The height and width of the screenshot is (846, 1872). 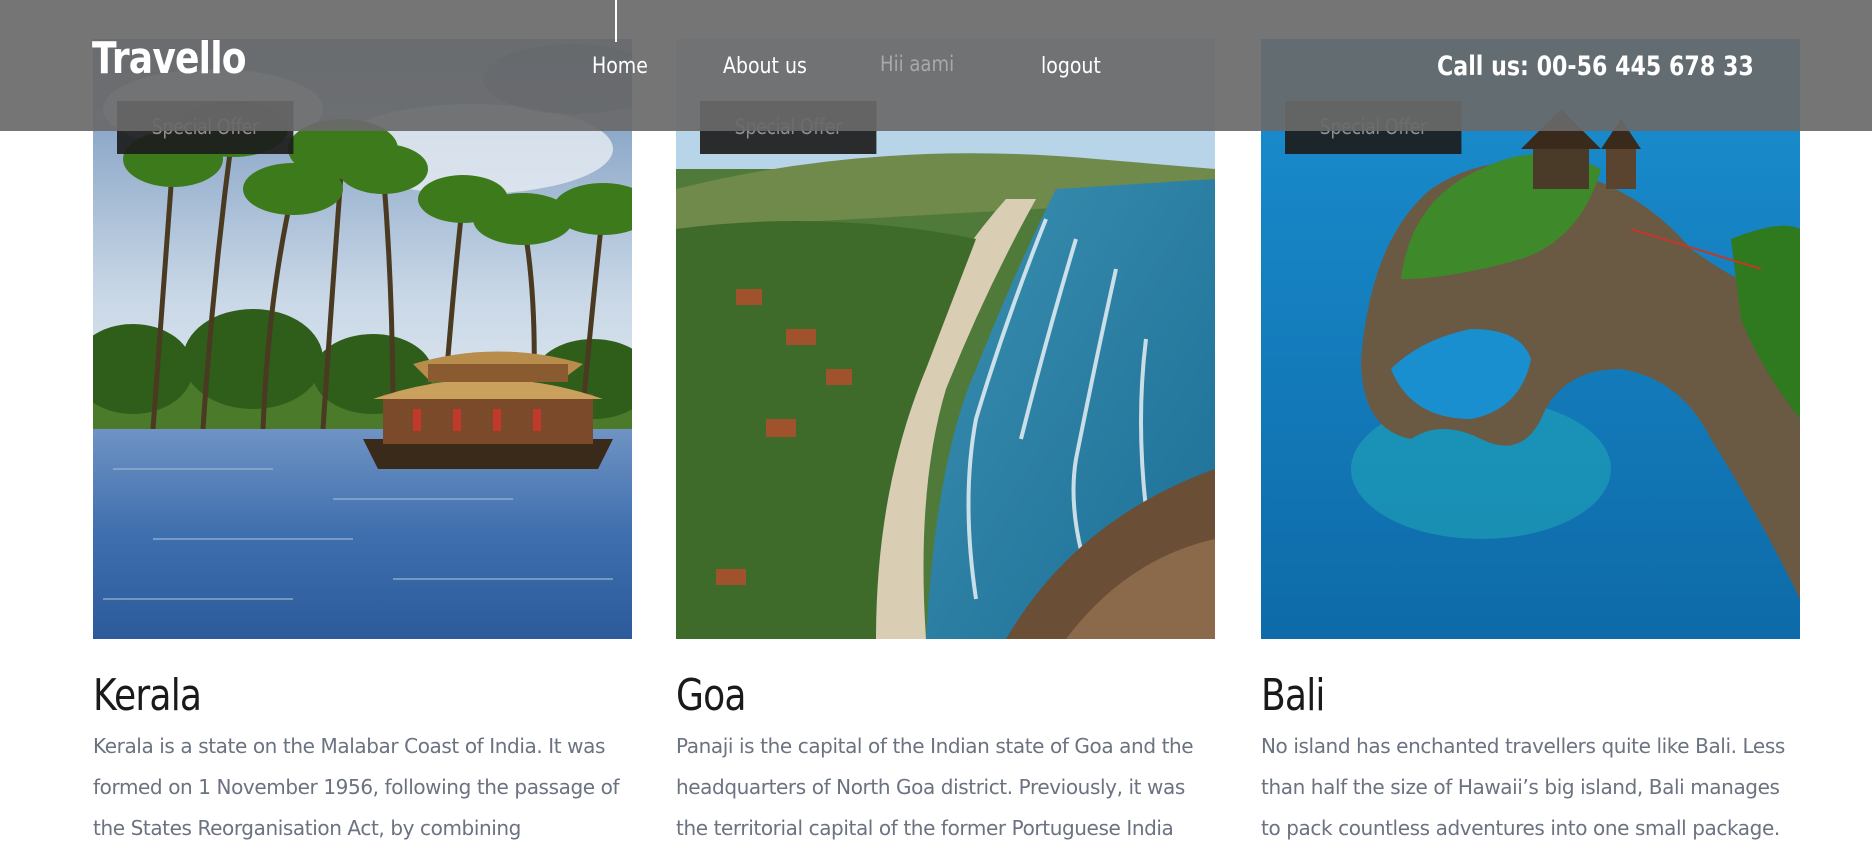 I want to click on card-title: Goa, so click(x=711, y=696).